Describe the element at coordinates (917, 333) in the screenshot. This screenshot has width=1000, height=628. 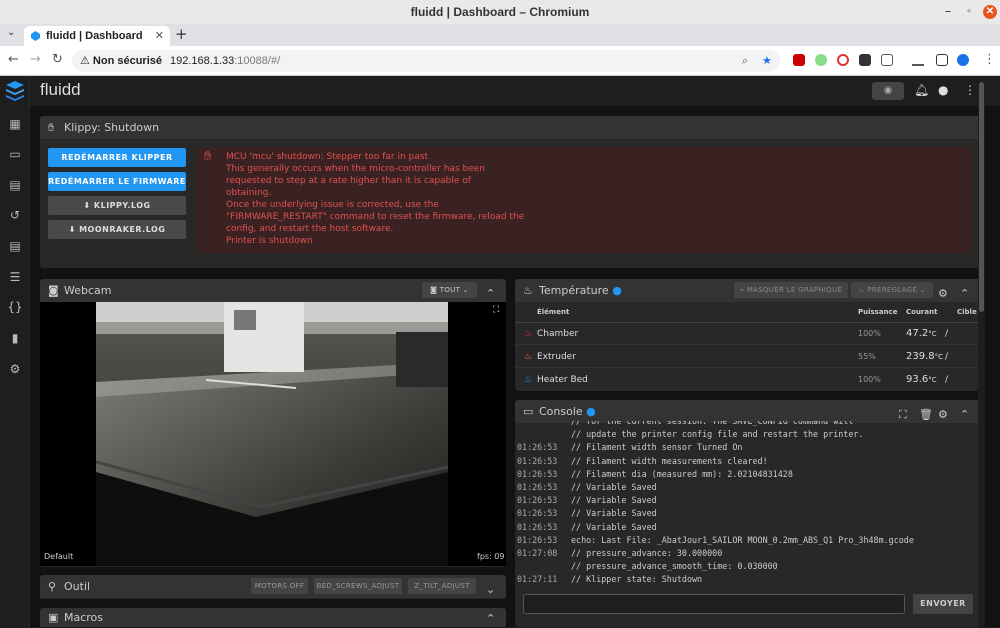
I see `current-value: 47.2` at that location.